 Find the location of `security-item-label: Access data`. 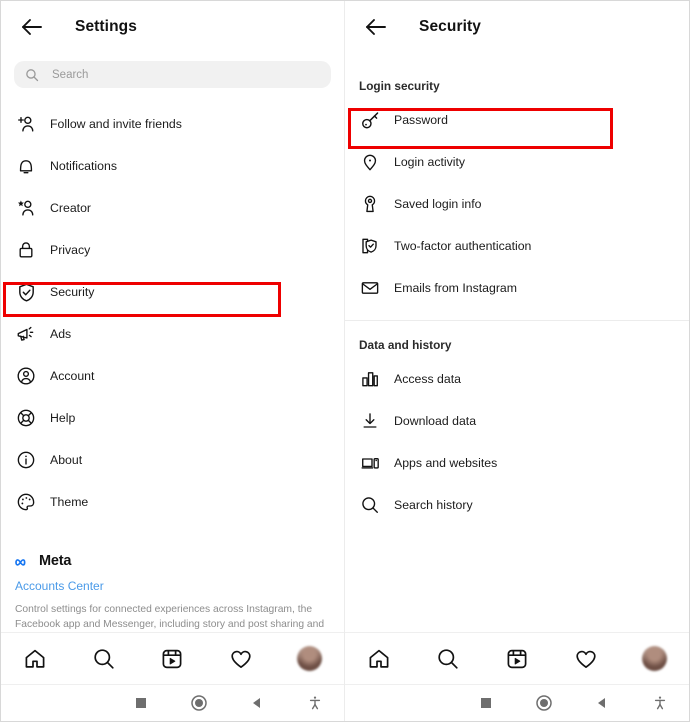

security-item-label: Access data is located at coordinates (427, 379).